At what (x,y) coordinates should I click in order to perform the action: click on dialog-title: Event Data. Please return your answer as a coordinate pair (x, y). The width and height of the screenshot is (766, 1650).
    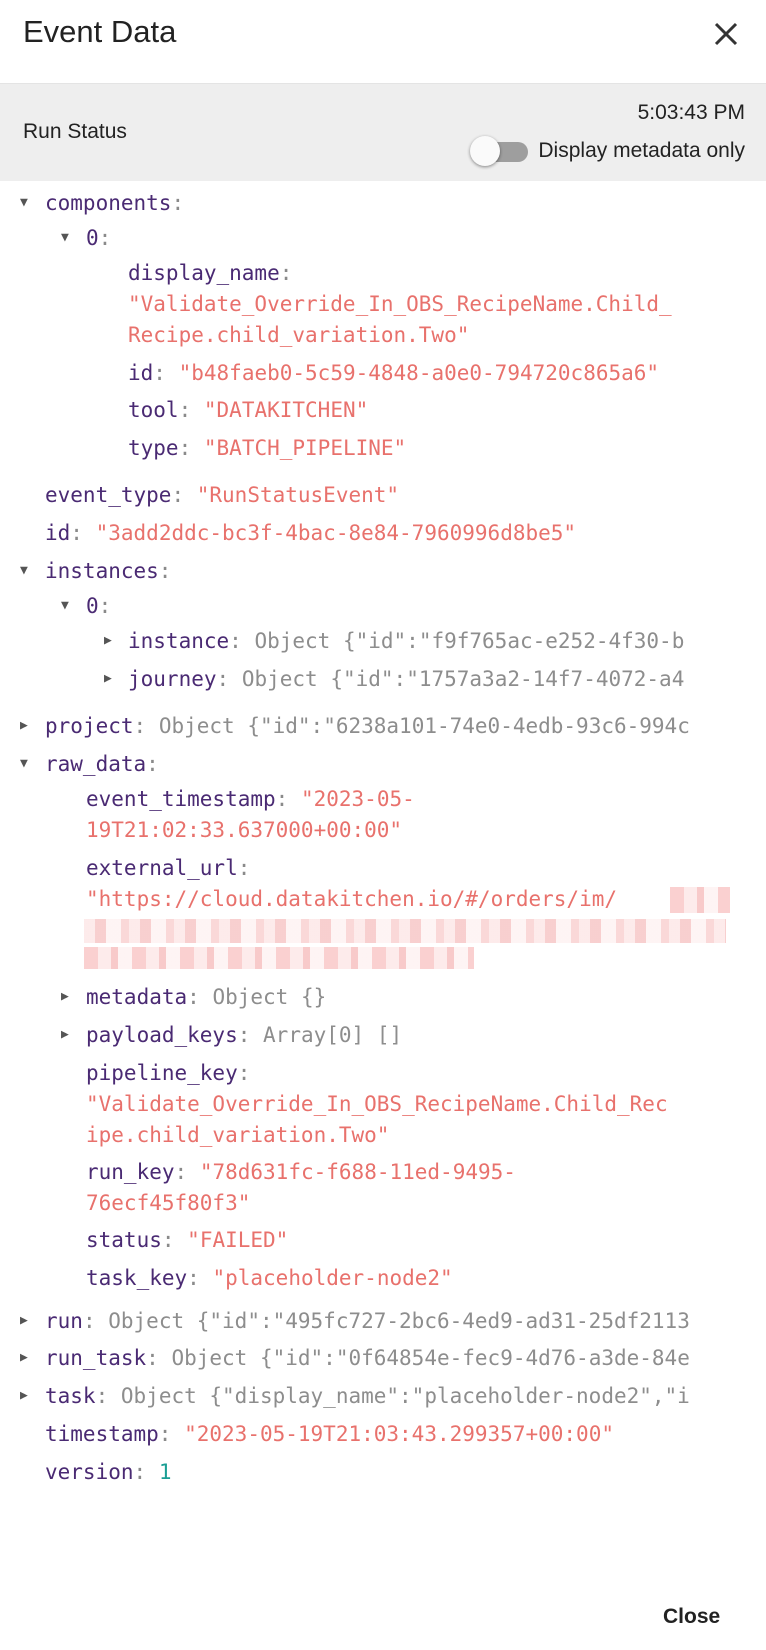
    Looking at the image, I should click on (100, 31).